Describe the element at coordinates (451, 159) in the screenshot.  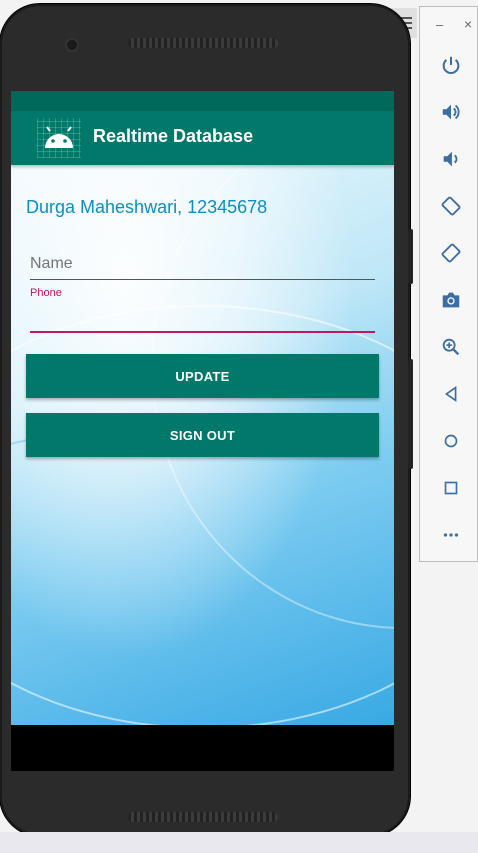
I see `volume-down-icon` at that location.